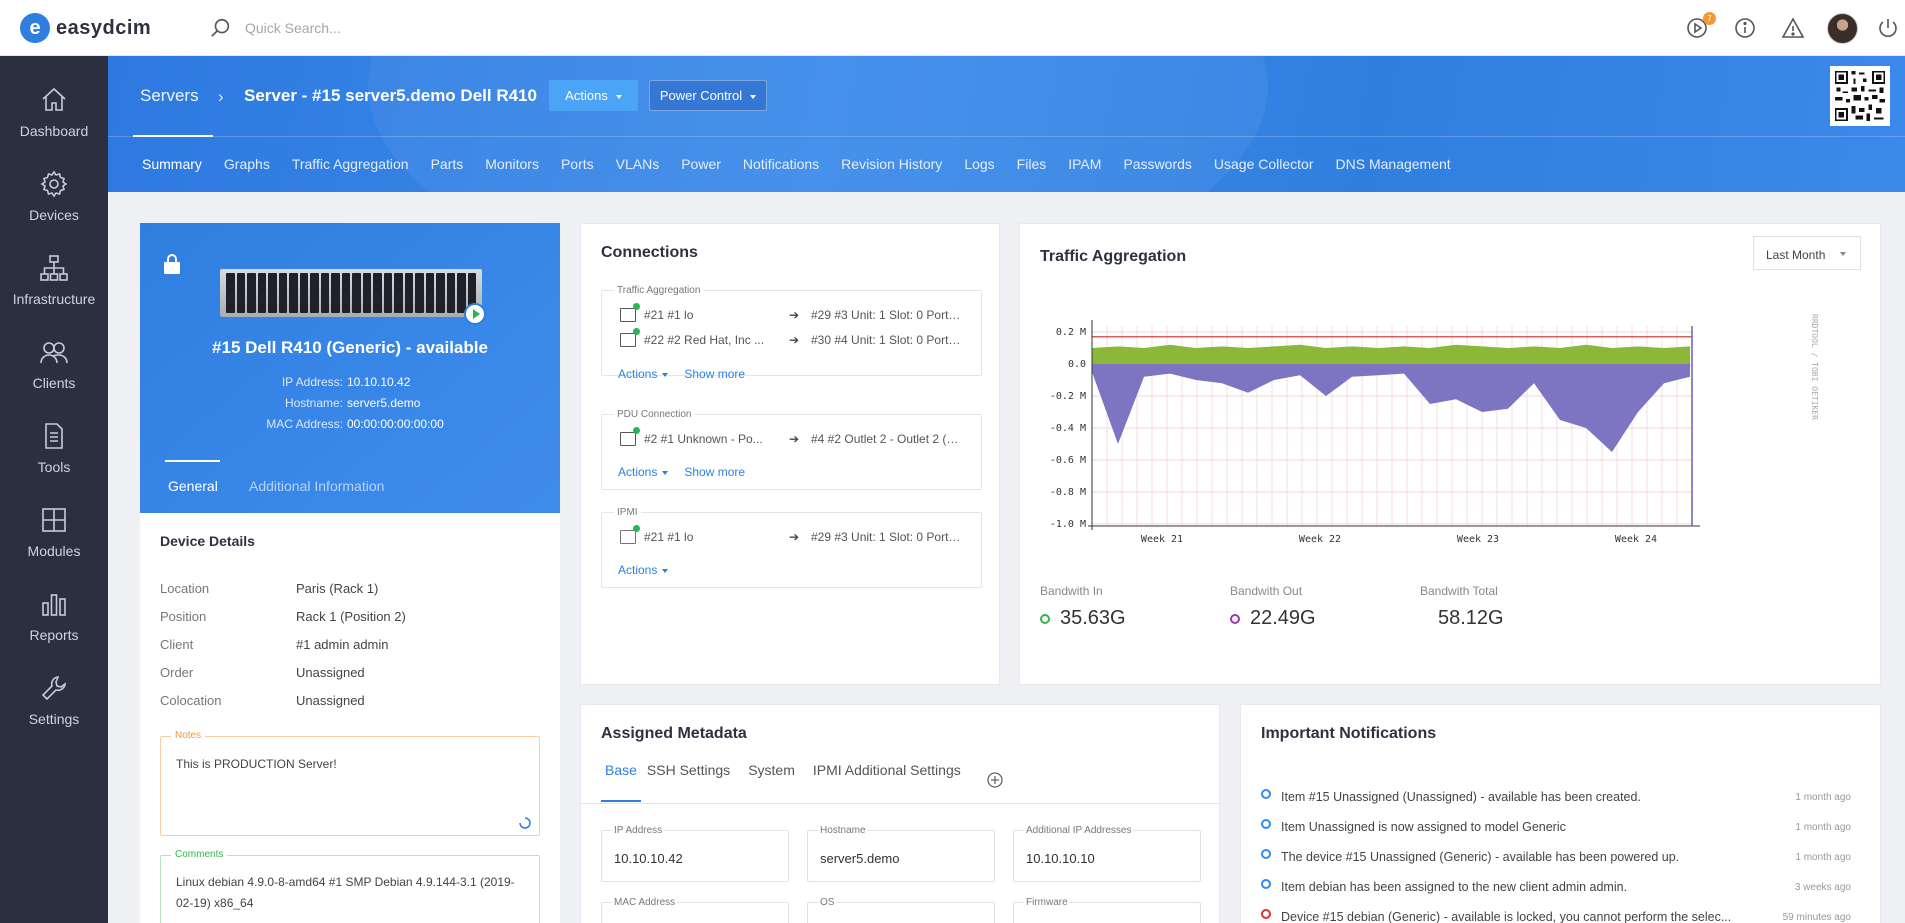 The width and height of the screenshot is (1905, 923). What do you see at coordinates (695, 853) in the screenshot?
I see `ip-address-field: IP Address 10.10.10.42` at bounding box center [695, 853].